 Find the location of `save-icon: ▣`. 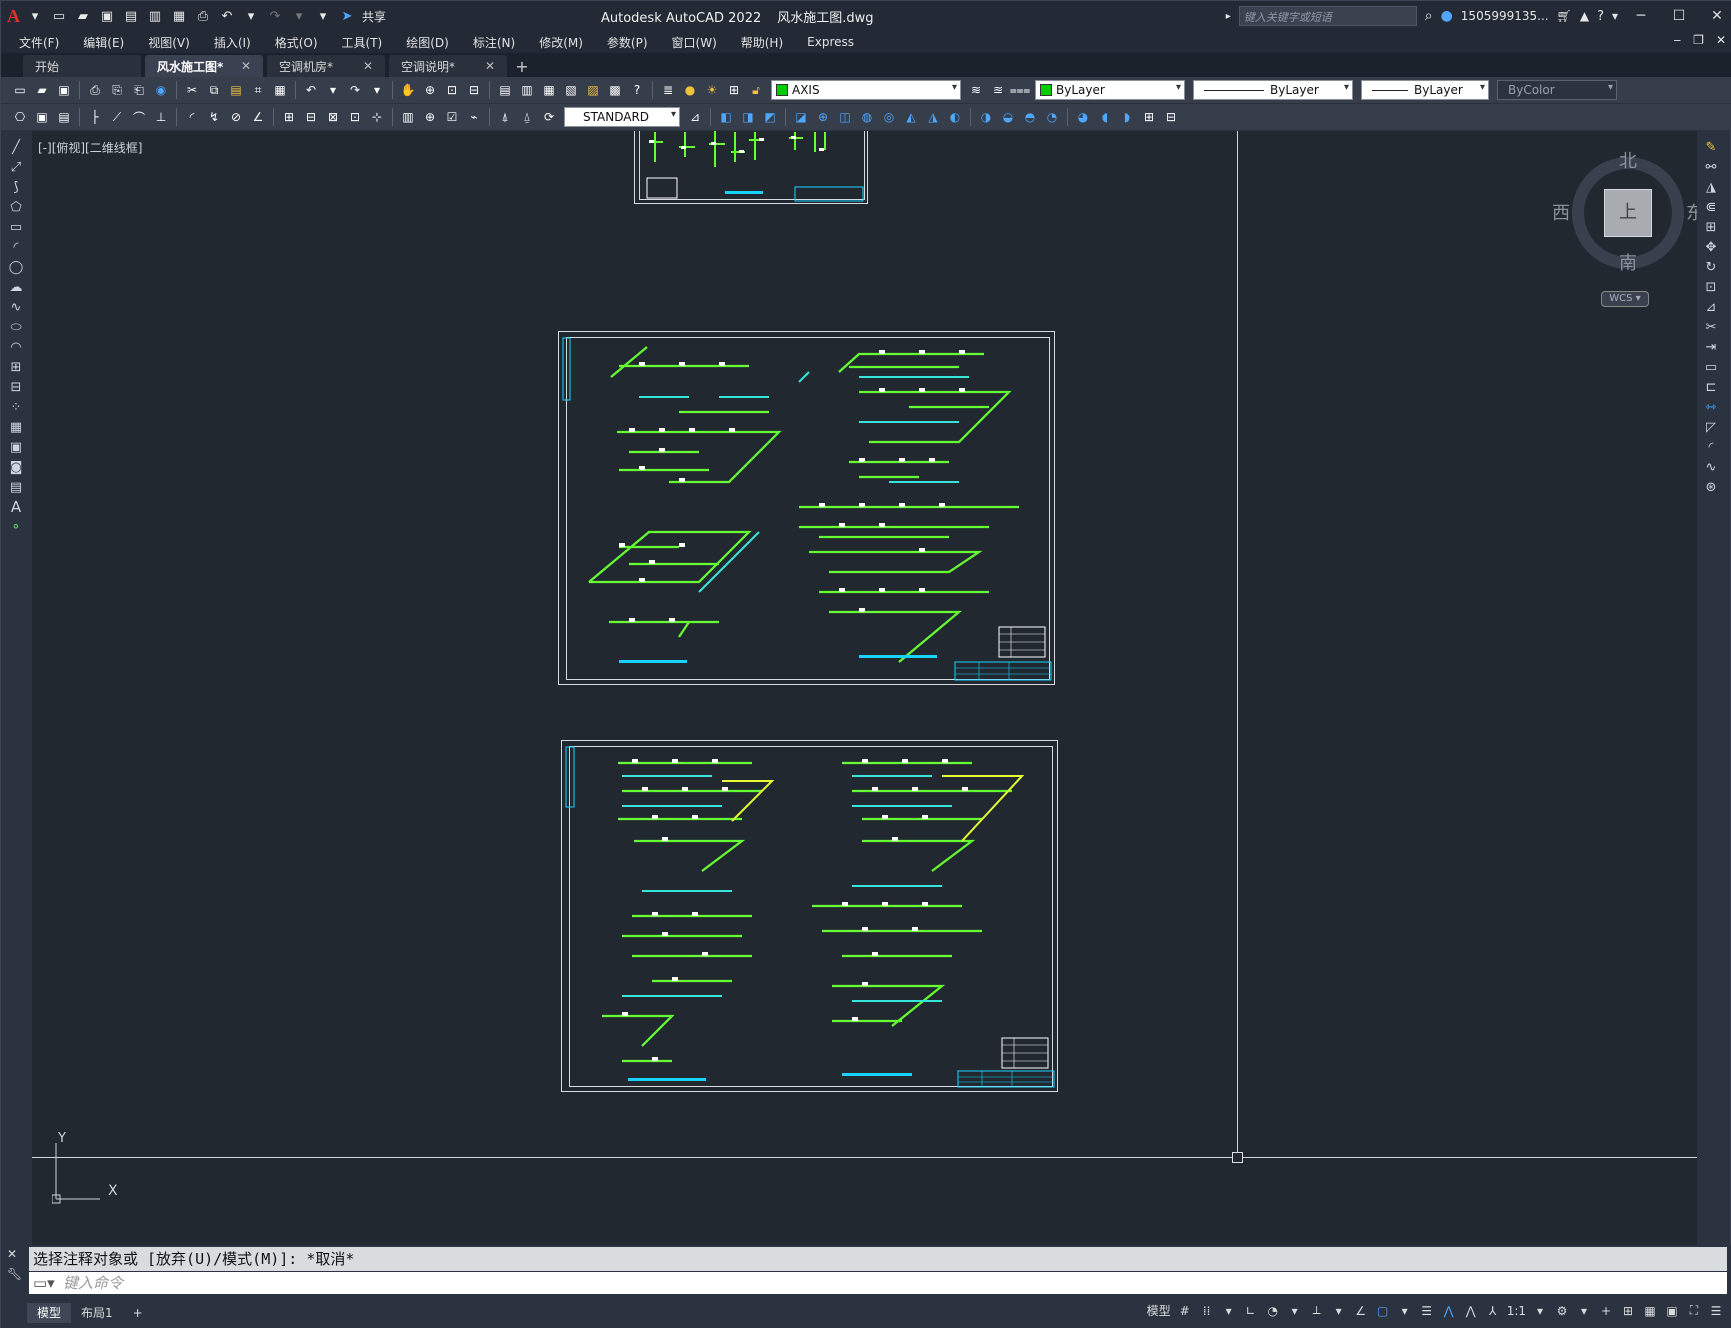

save-icon: ▣ is located at coordinates (64, 90).